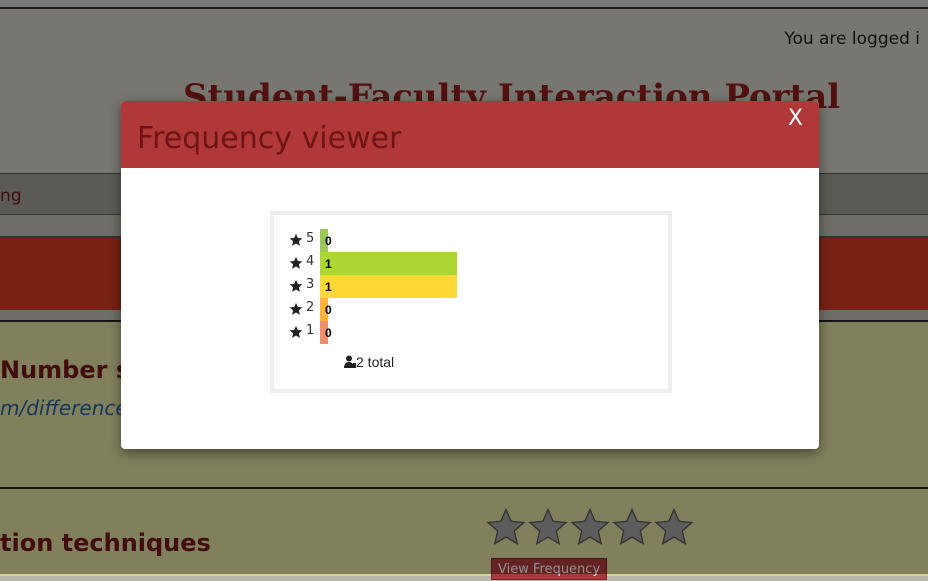  Describe the element at coordinates (471, 240) in the screenshot. I see `frequency-row: 50` at that location.